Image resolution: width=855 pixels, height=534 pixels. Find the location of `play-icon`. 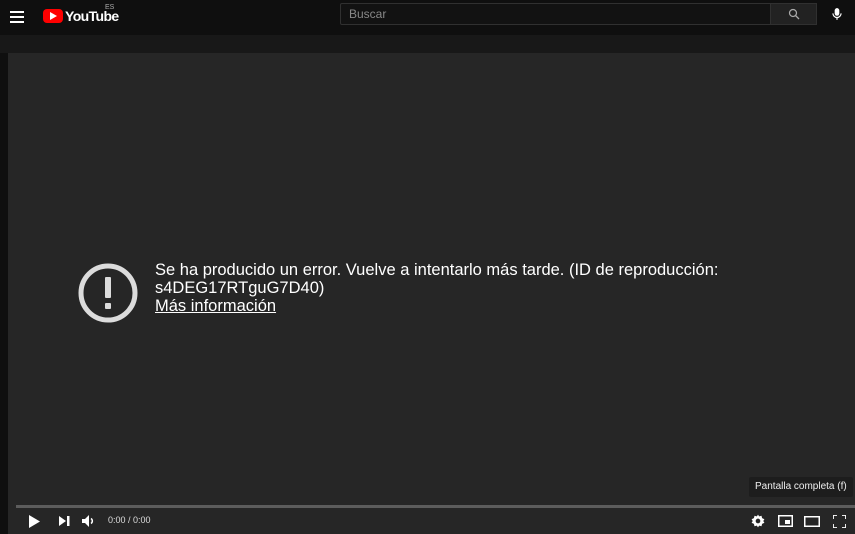

play-icon is located at coordinates (34, 521).